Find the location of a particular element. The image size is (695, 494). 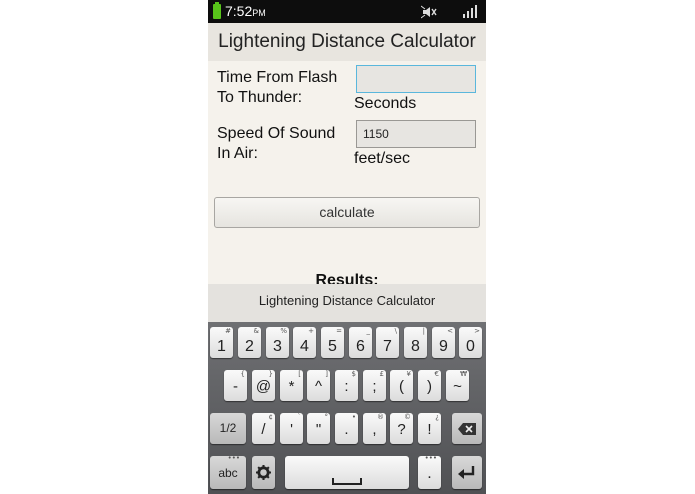

status-bar: 7:52PM is located at coordinates (347, 11).